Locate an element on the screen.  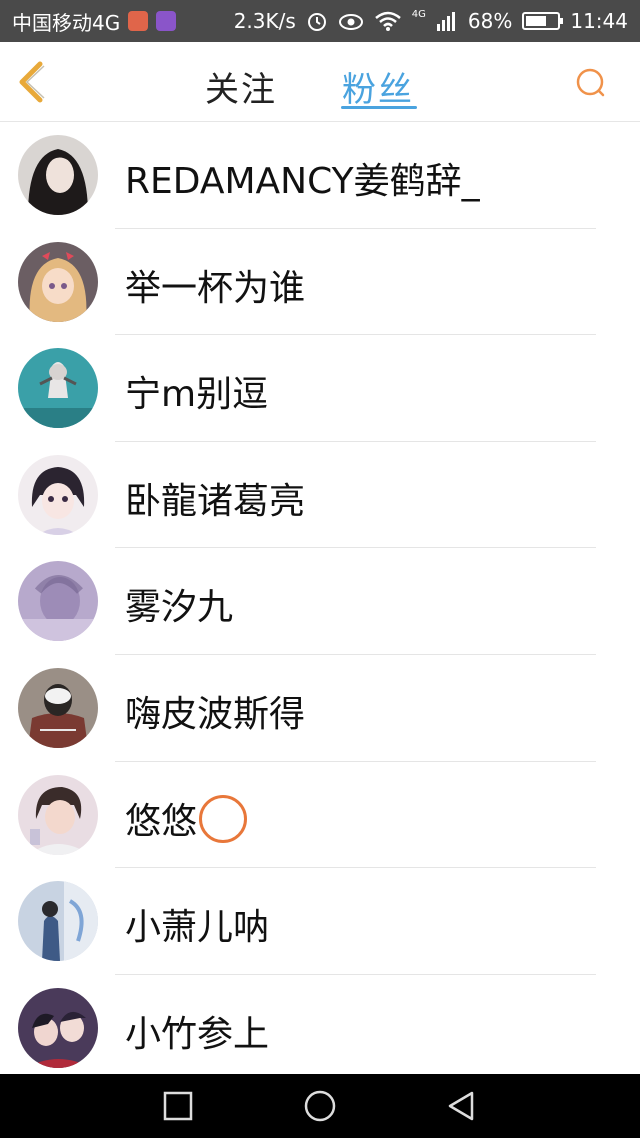
search-button is located at coordinates (591, 83).